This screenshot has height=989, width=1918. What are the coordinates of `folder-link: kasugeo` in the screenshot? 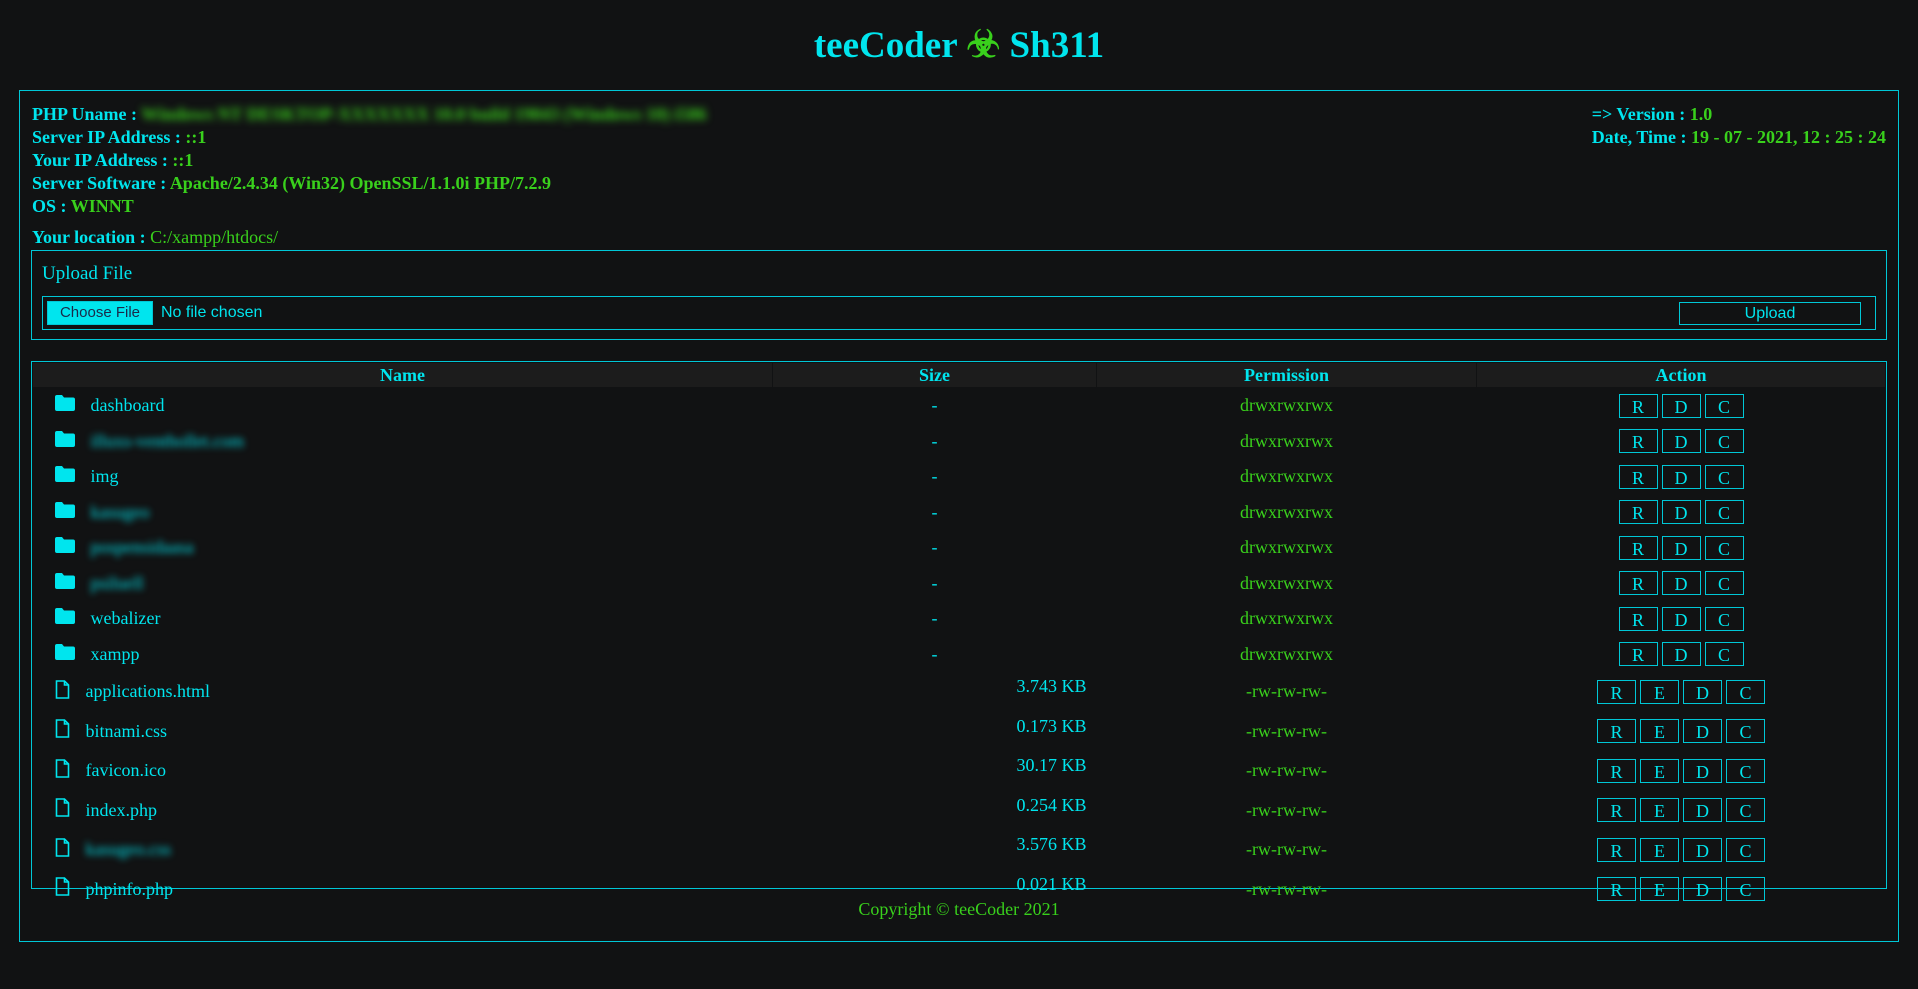 It's located at (120, 512).